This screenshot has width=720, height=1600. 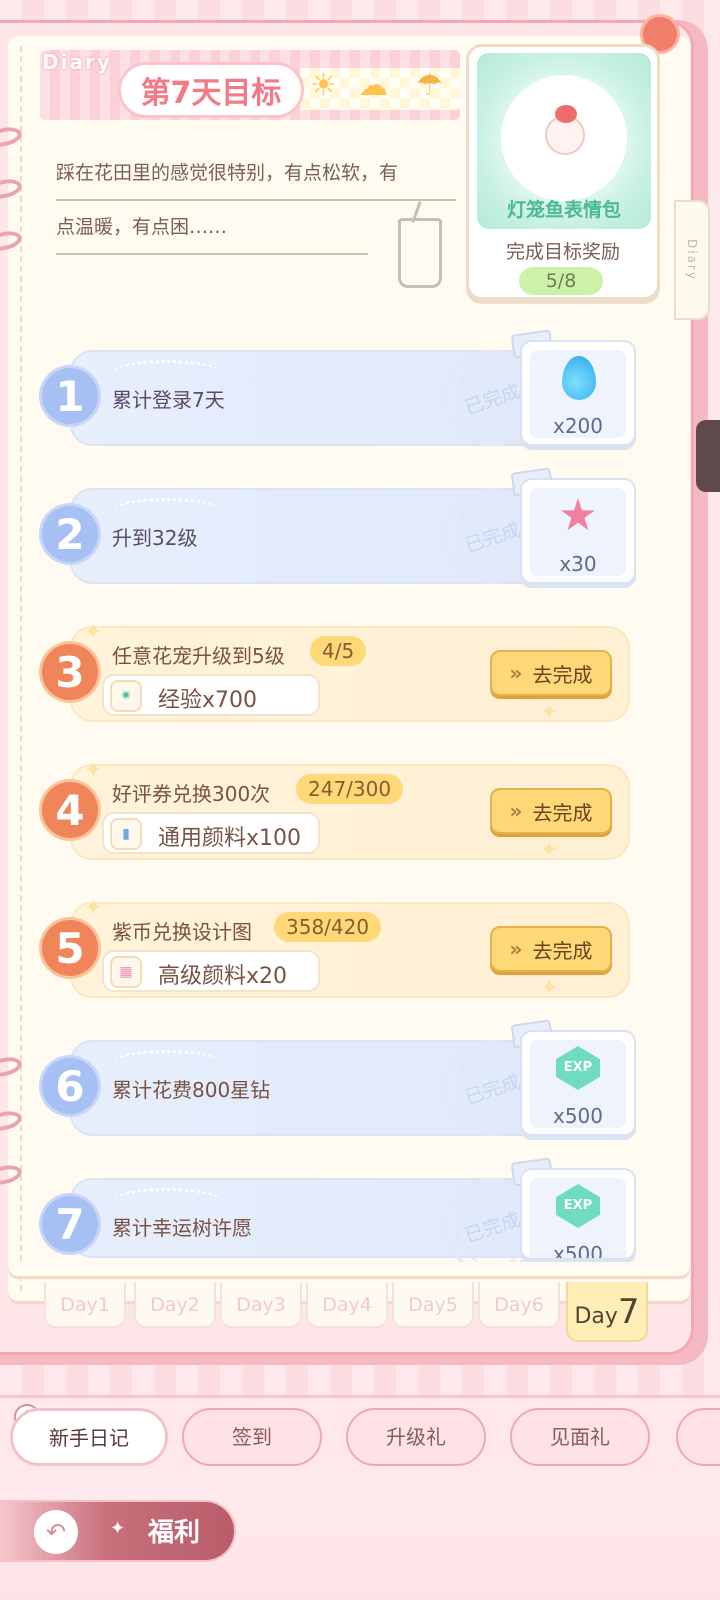 What do you see at coordinates (70, 672) in the screenshot?
I see `task-number: 3` at bounding box center [70, 672].